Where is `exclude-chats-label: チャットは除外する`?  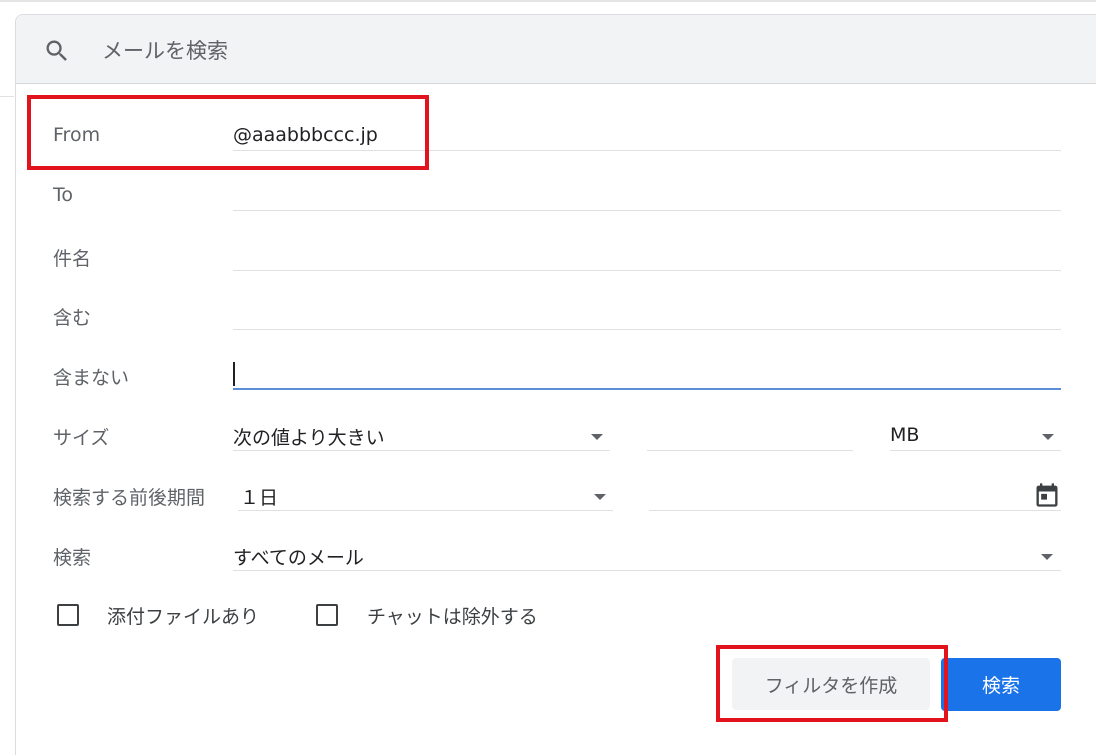
exclude-chats-label: チャットは除外する is located at coordinates (452, 615).